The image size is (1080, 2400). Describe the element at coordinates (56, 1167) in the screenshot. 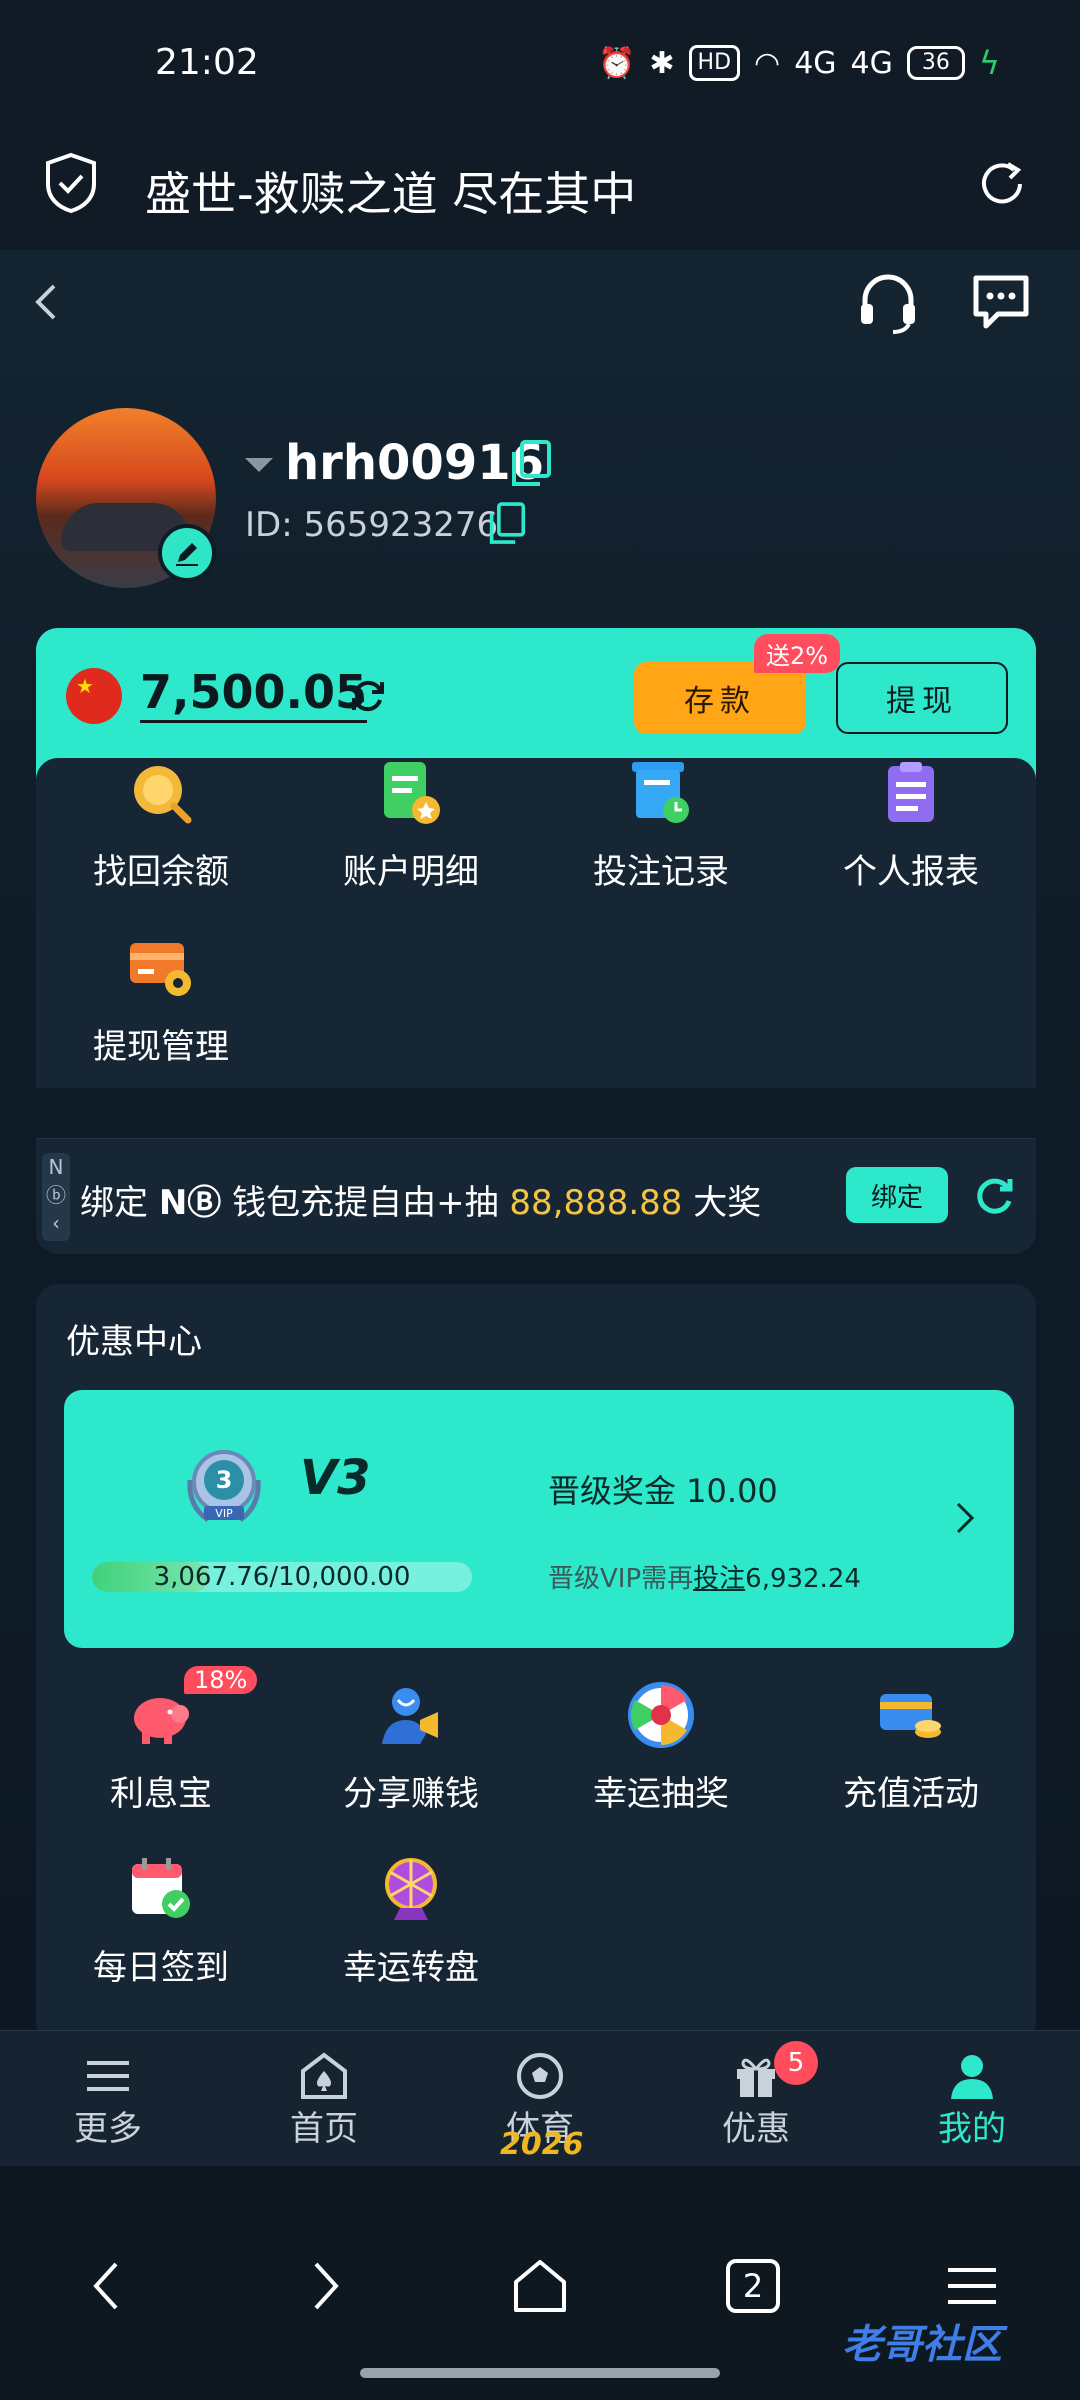

I see `nb-side-text: N` at that location.